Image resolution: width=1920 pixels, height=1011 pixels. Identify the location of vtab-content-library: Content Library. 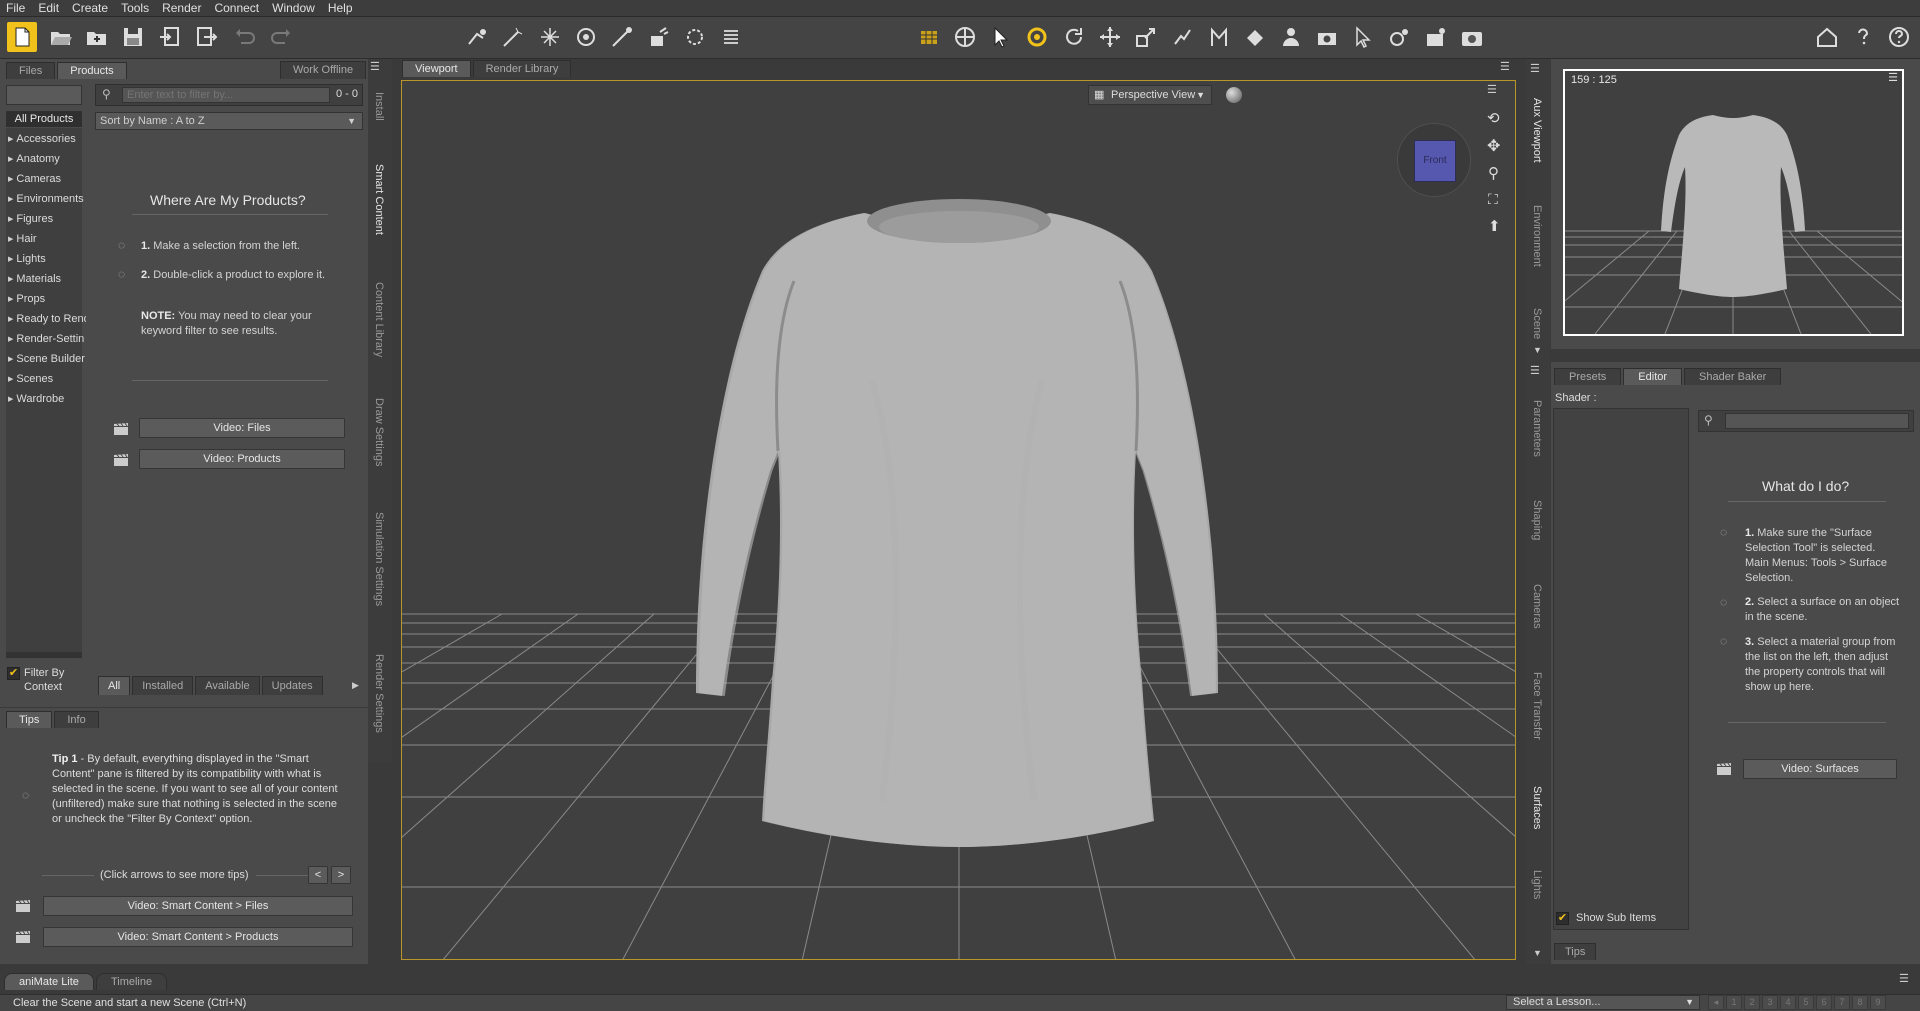
(379, 319).